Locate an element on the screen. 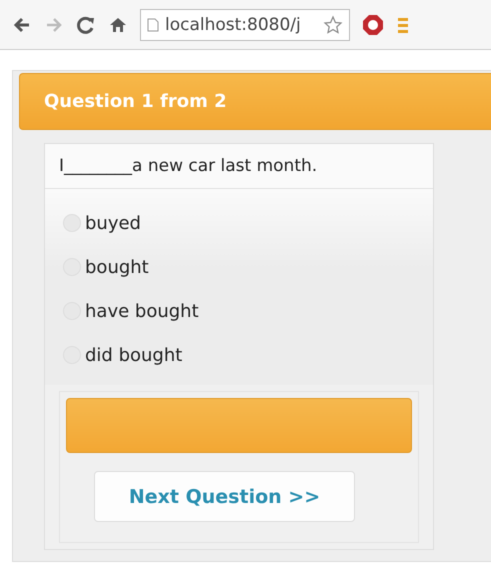 This screenshot has height=563, width=491. reload-icon is located at coordinates (86, 24).